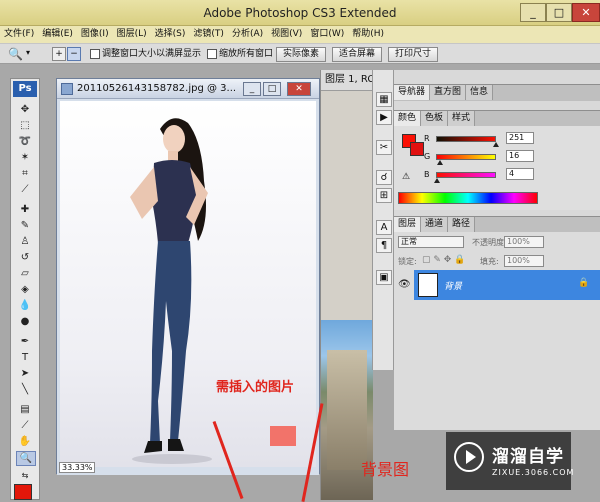 The height and width of the screenshot is (502, 600). What do you see at coordinates (435, 118) in the screenshot?
I see `tab-swatches: 色板` at bounding box center [435, 118].